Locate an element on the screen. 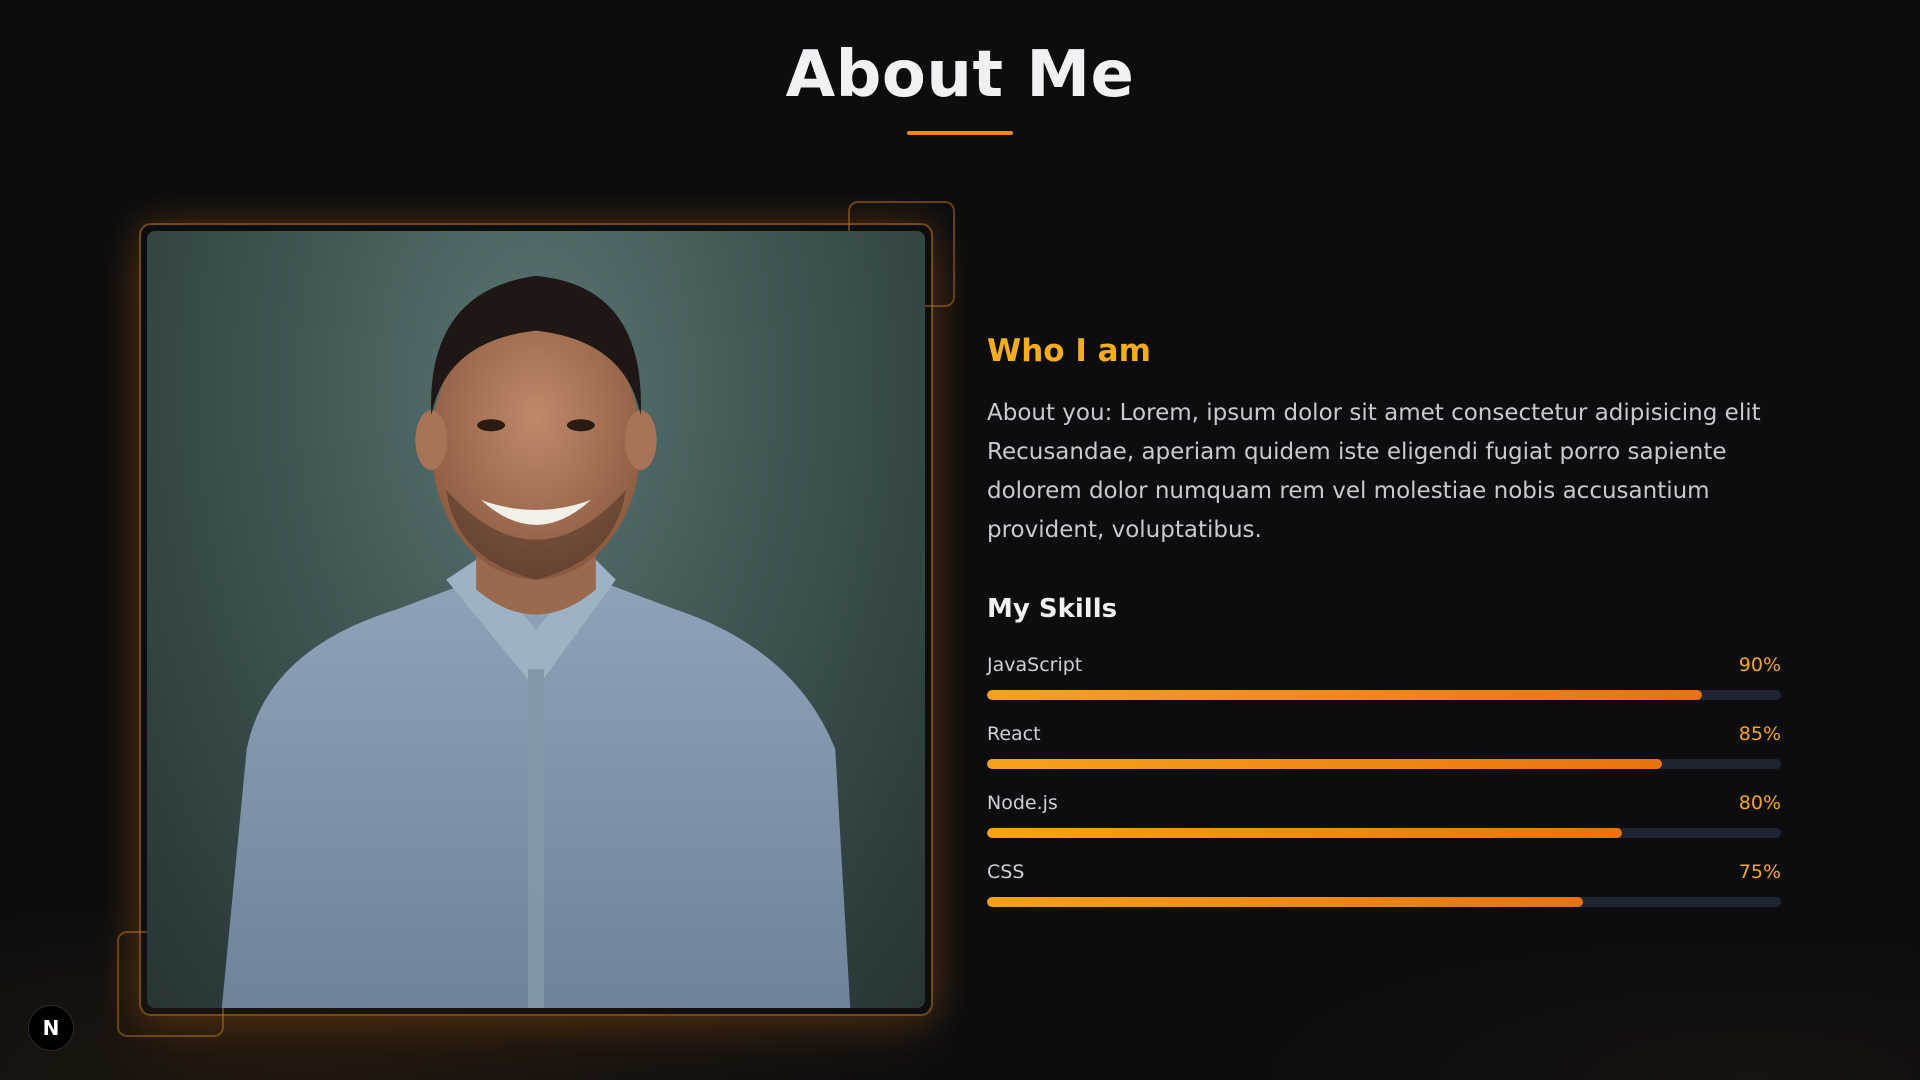 Image resolution: width=1920 pixels, height=1080 pixels. skill-item-react: React 85% is located at coordinates (1384, 757).